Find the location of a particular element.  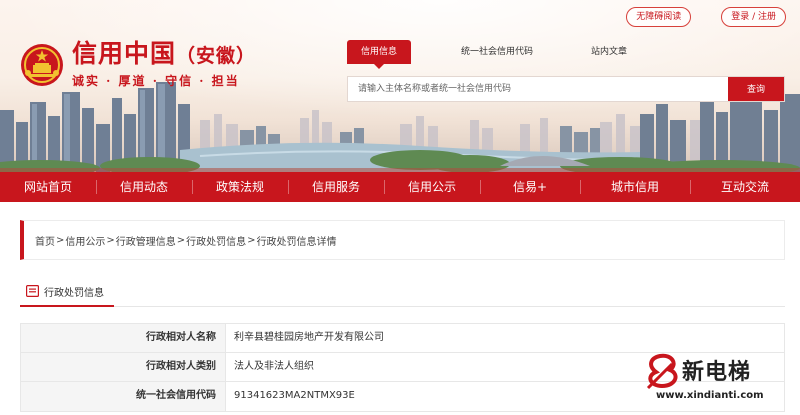

field-label-entity-name: 行政相对人名称 is located at coordinates (123, 338).